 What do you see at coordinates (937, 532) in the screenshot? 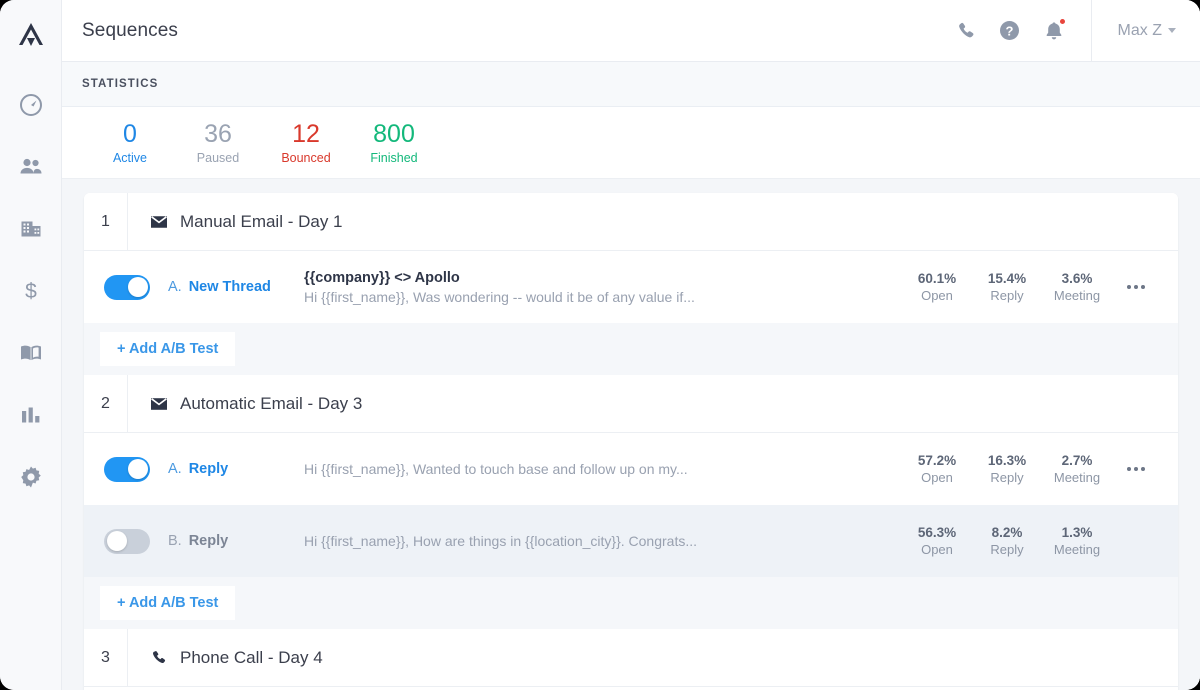
I see `metric-open-value: 56.3%` at bounding box center [937, 532].